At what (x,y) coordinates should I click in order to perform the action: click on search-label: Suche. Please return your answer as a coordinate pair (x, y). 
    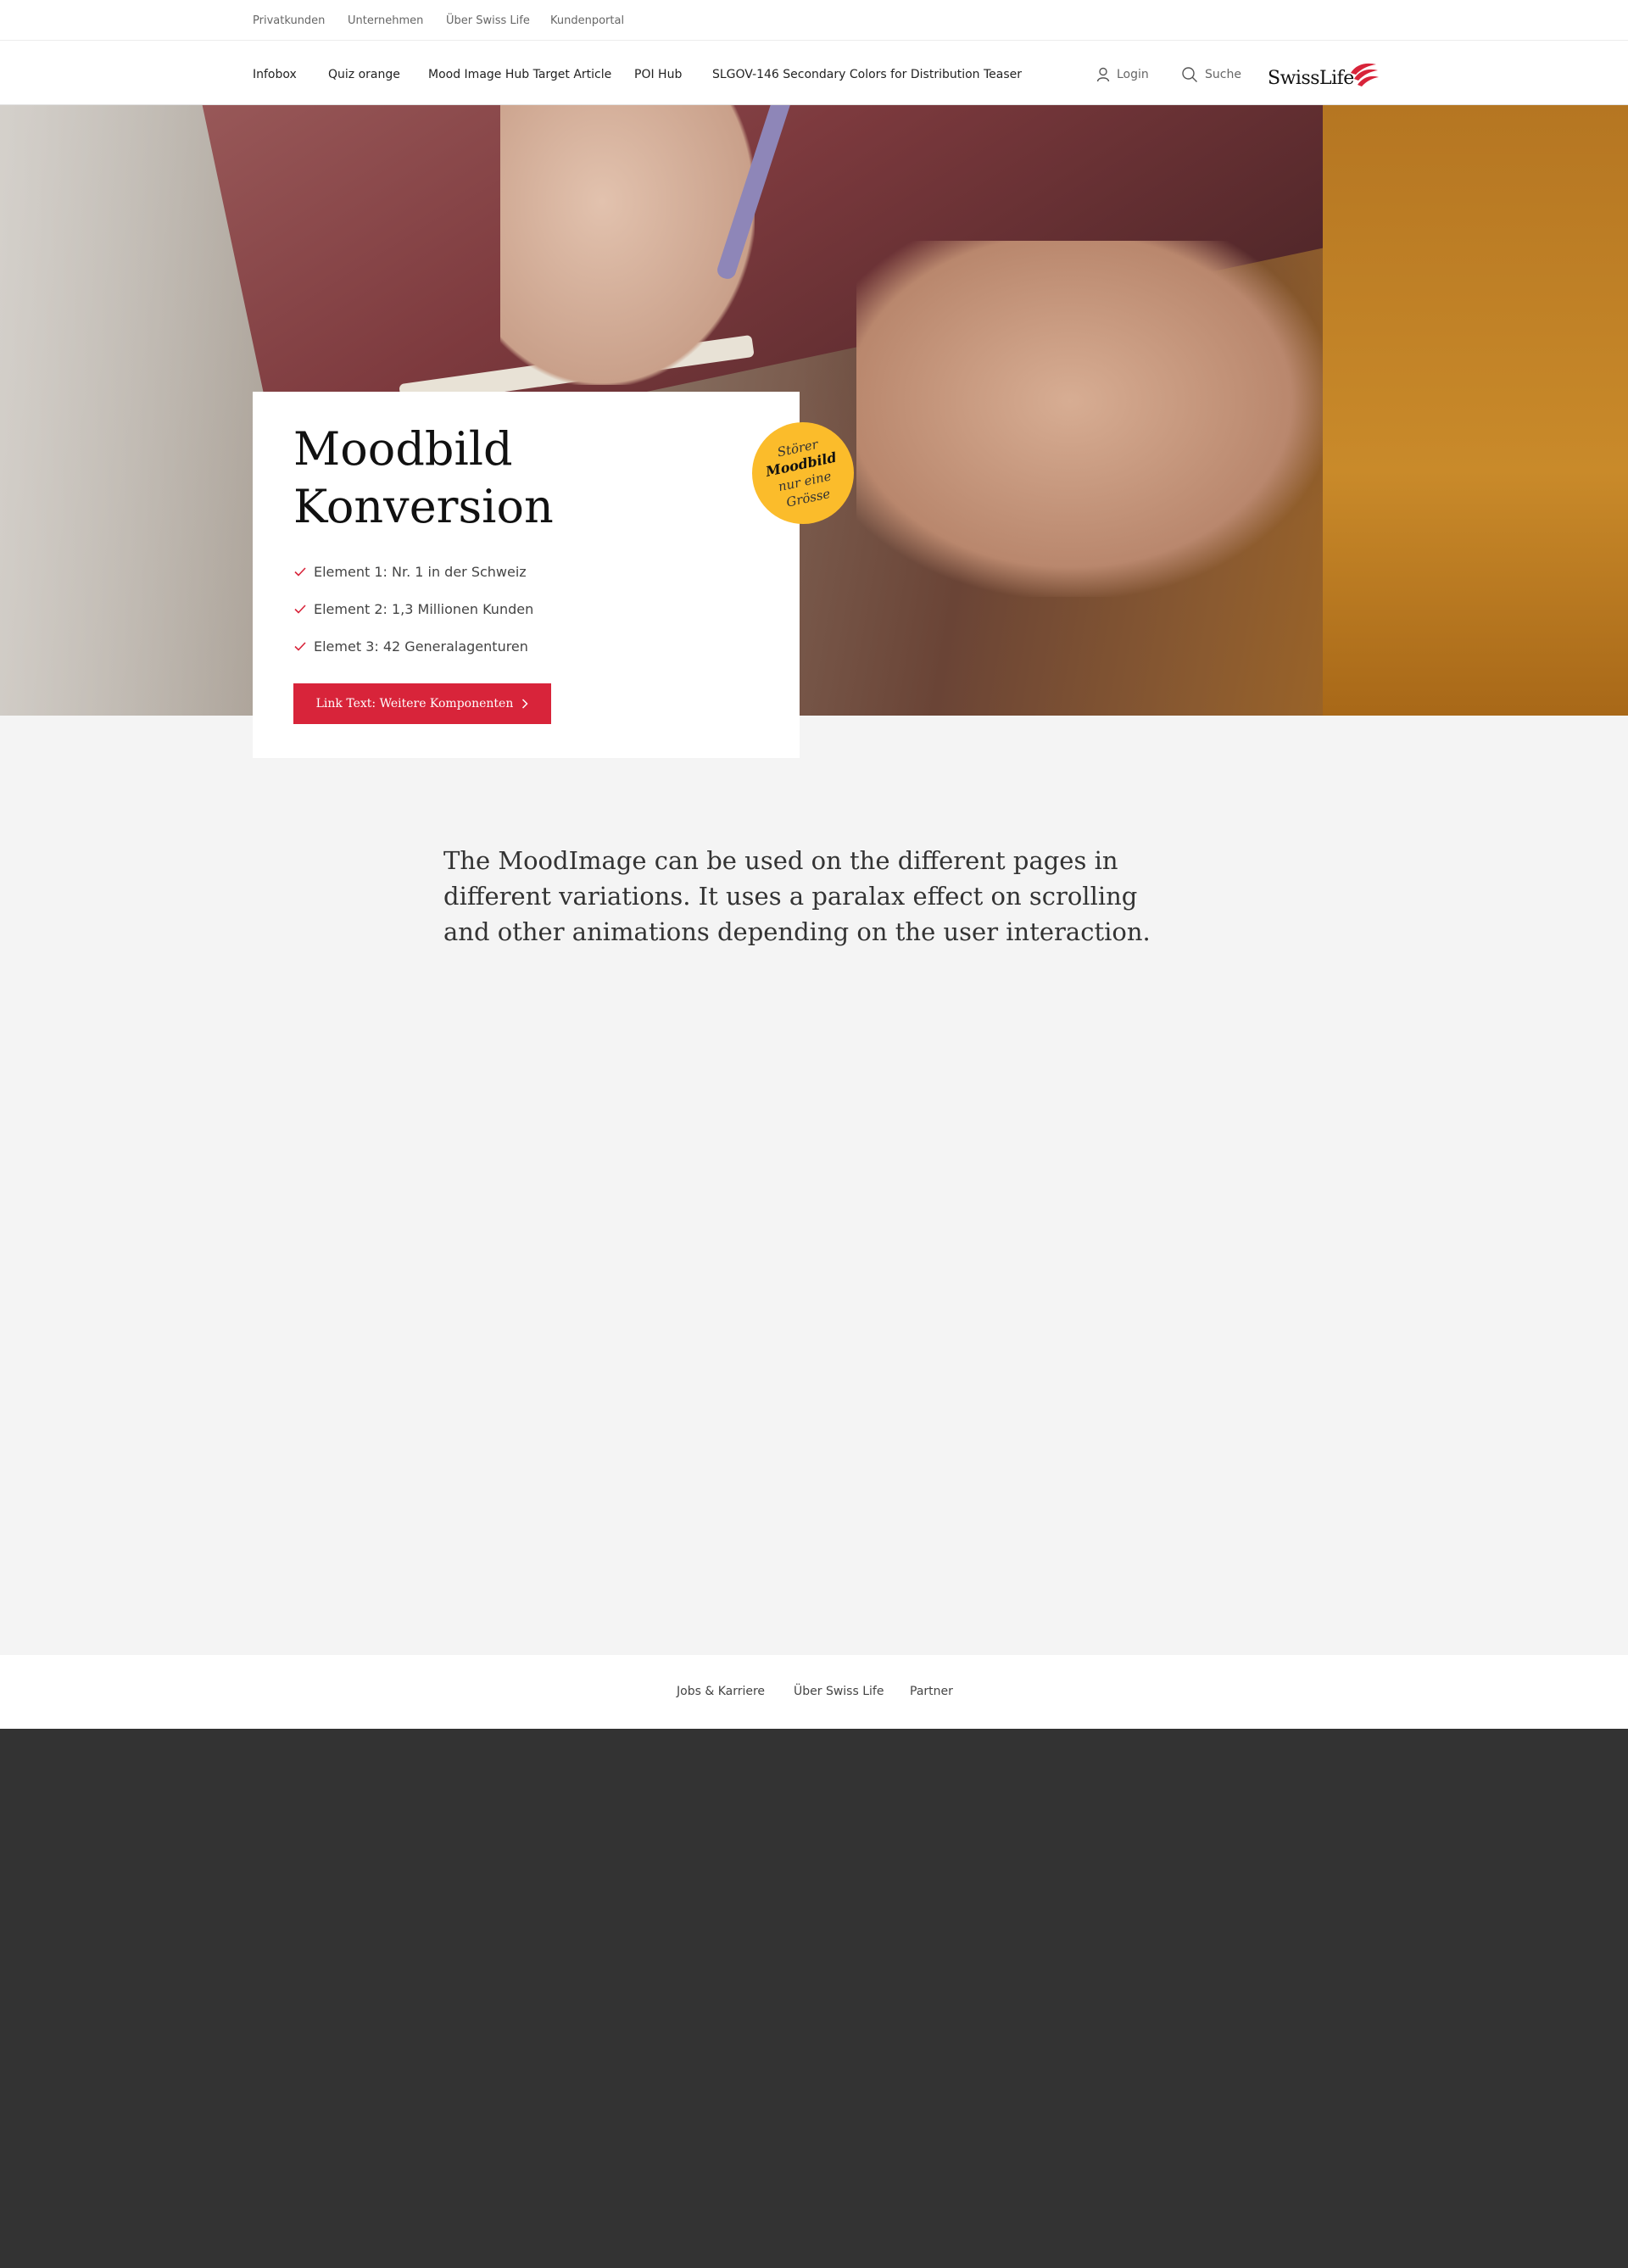
    Looking at the image, I should click on (1223, 74).